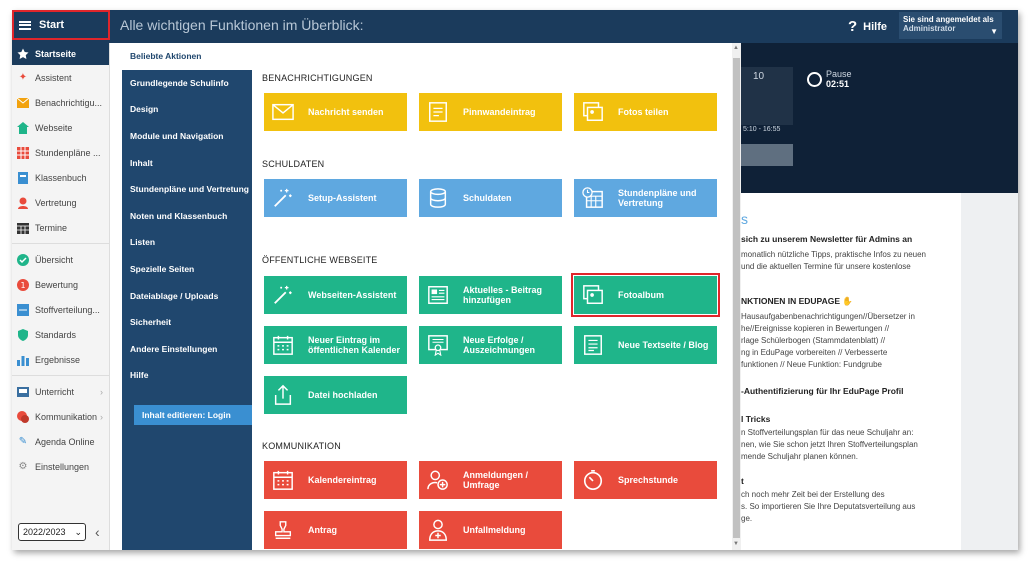  Describe the element at coordinates (490, 345) in the screenshot. I see `tile-neue-erfolge: Neue Erfolge / Auszeichnungen` at that location.